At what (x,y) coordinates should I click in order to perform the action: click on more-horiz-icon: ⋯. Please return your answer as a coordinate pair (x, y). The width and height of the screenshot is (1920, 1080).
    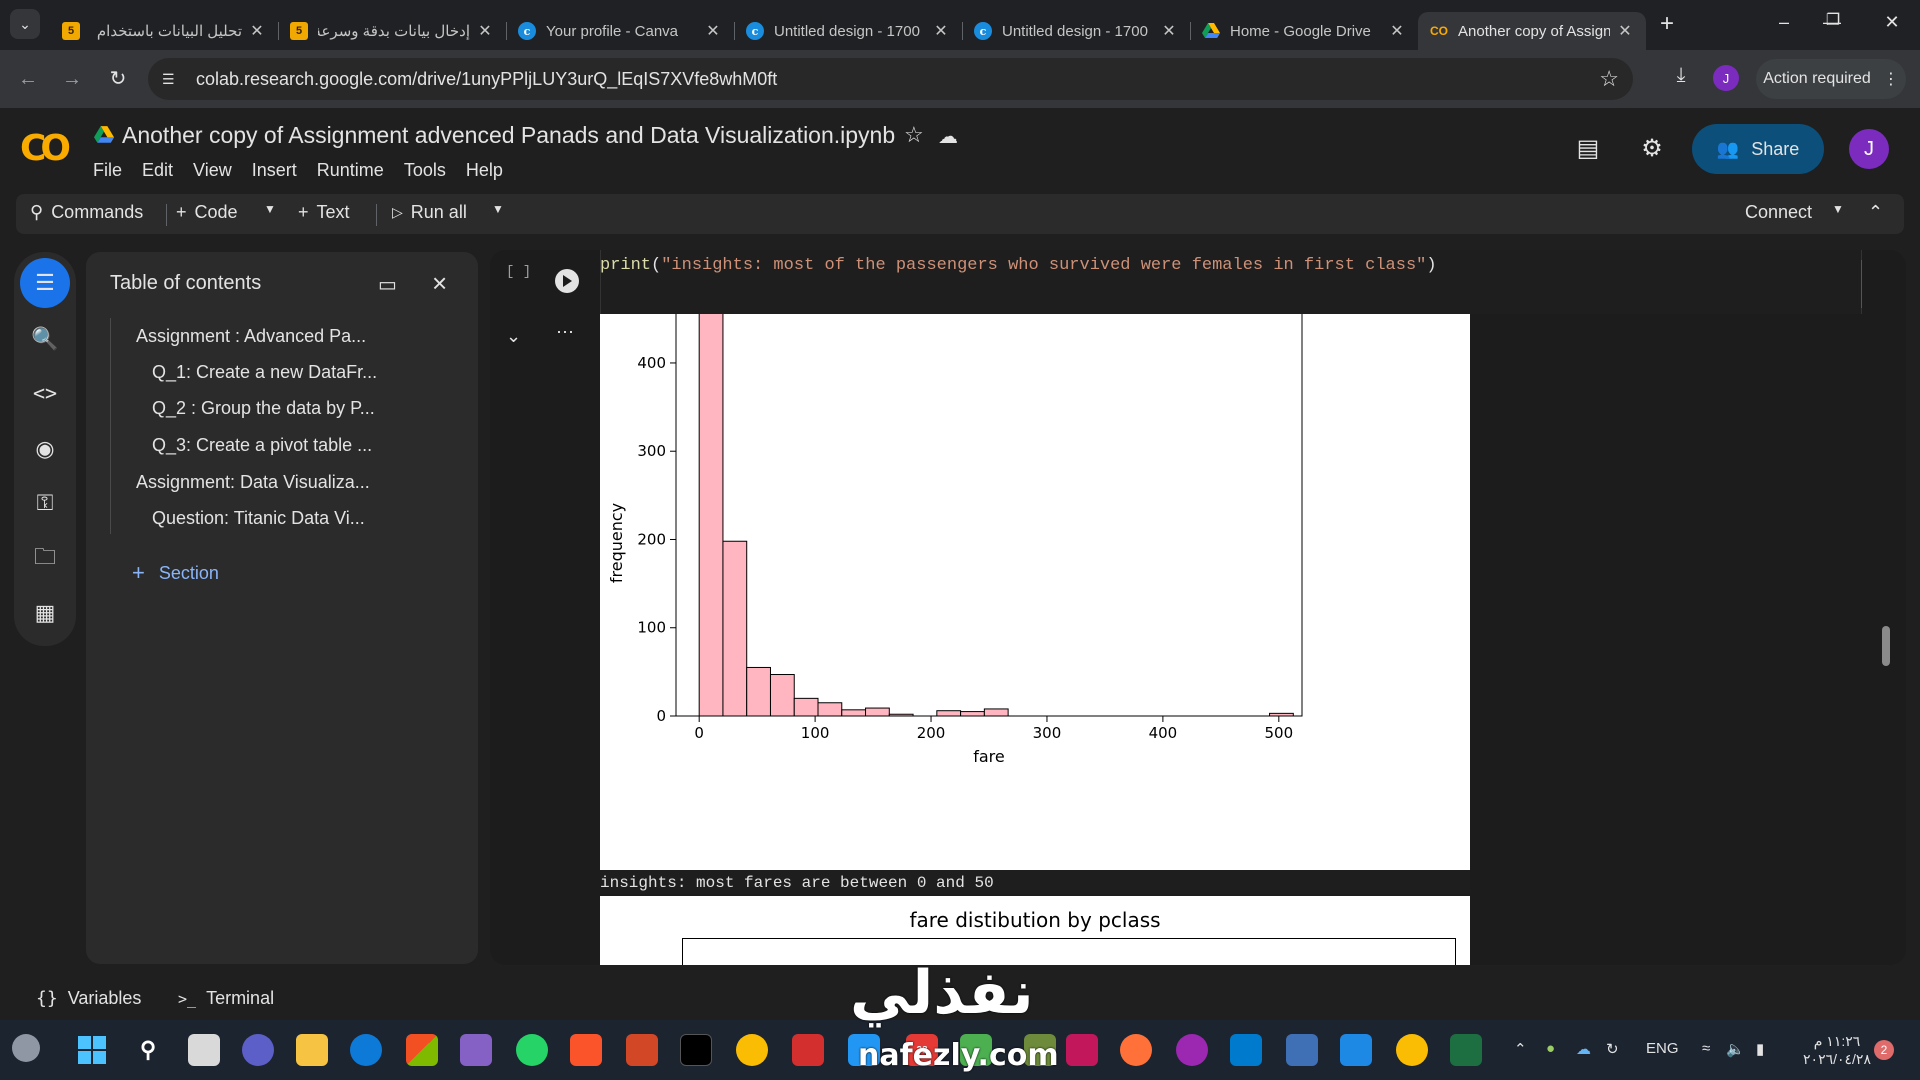
    Looking at the image, I should click on (565, 332).